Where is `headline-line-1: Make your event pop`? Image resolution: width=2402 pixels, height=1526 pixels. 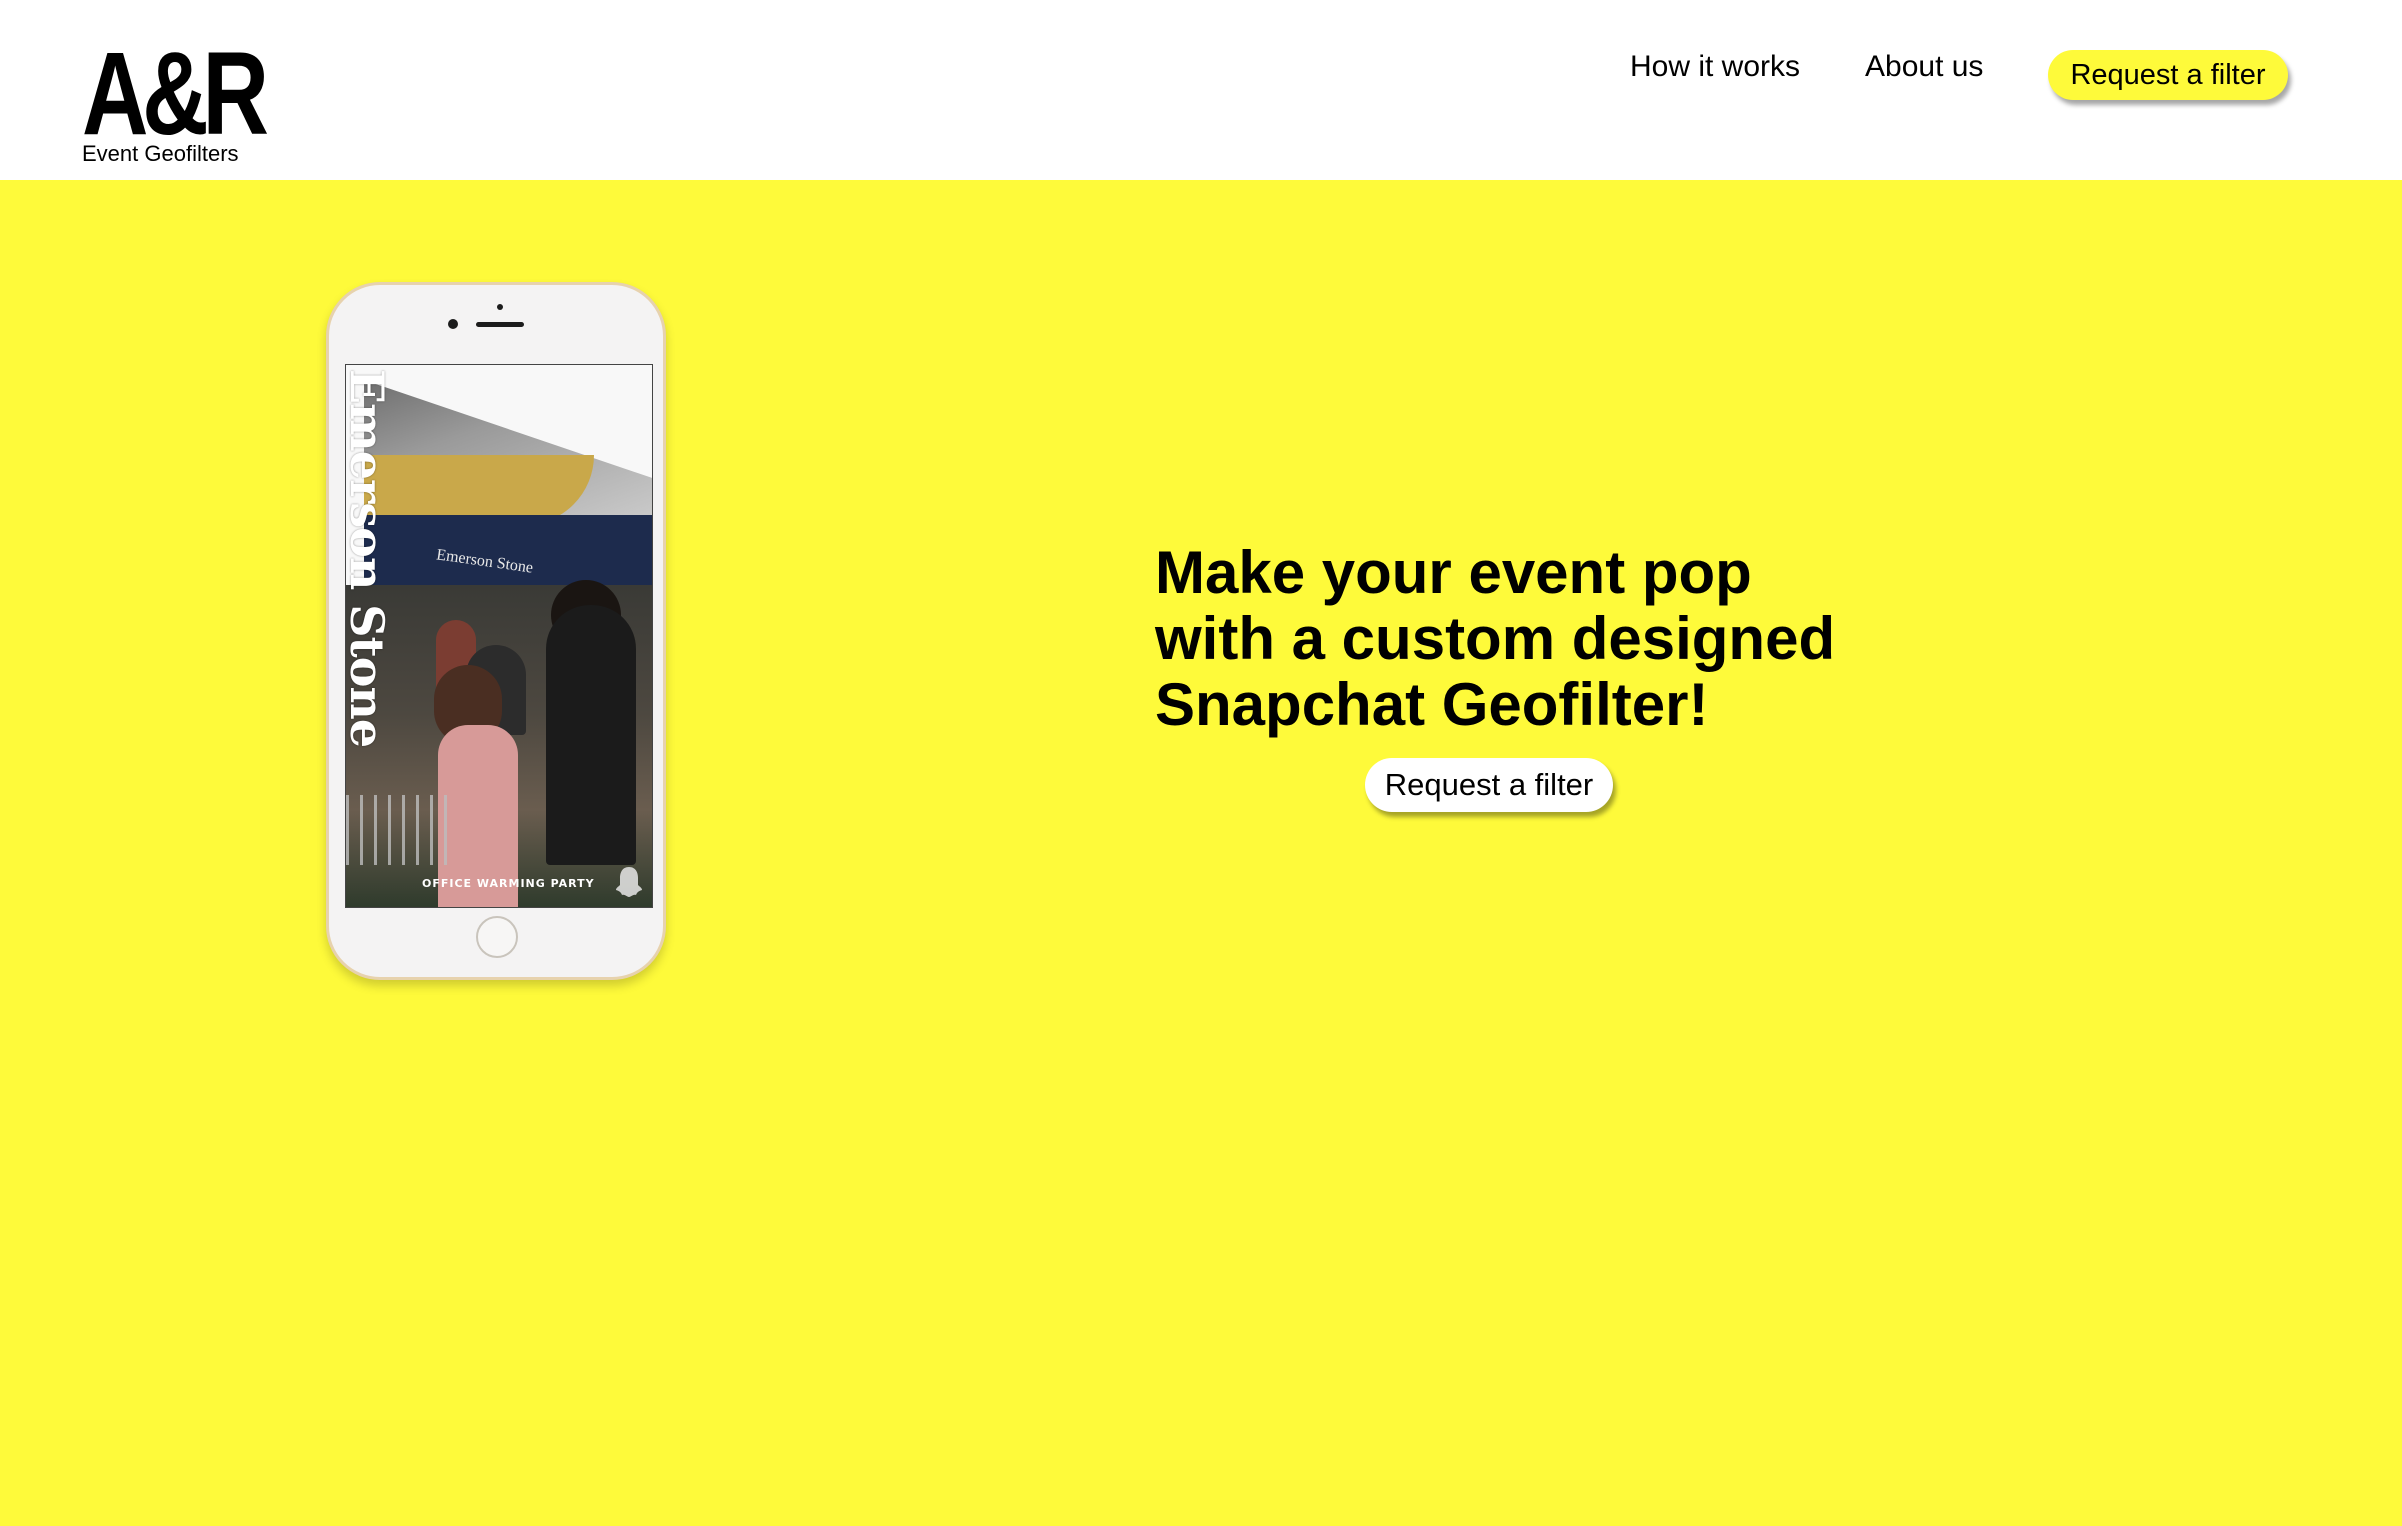
headline-line-1: Make your event pop is located at coordinates (1505, 573).